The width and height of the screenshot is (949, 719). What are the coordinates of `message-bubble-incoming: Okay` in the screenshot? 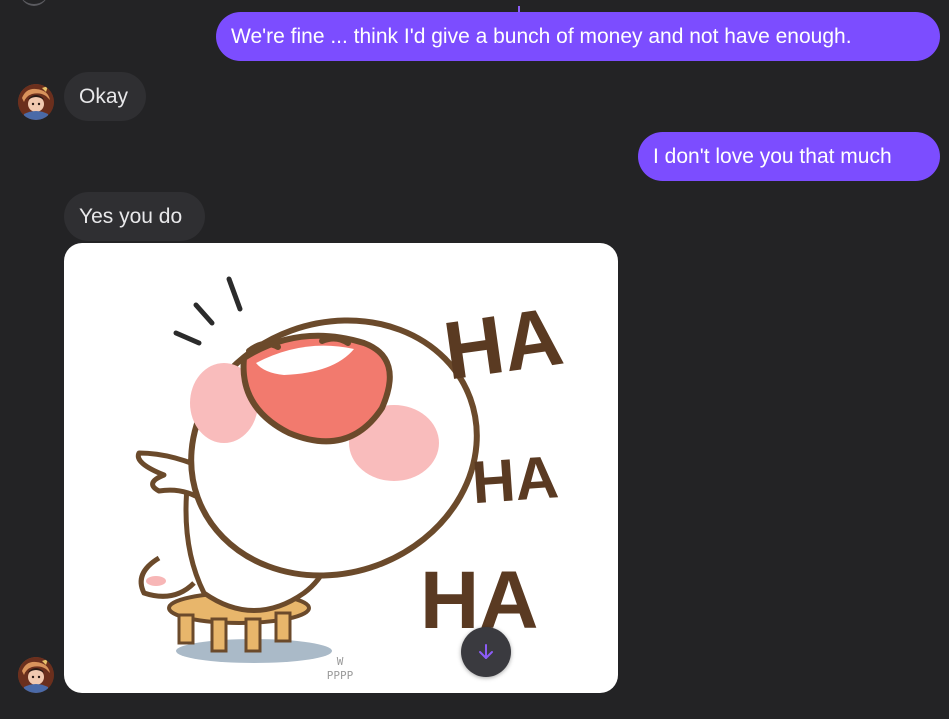 It's located at (105, 96).